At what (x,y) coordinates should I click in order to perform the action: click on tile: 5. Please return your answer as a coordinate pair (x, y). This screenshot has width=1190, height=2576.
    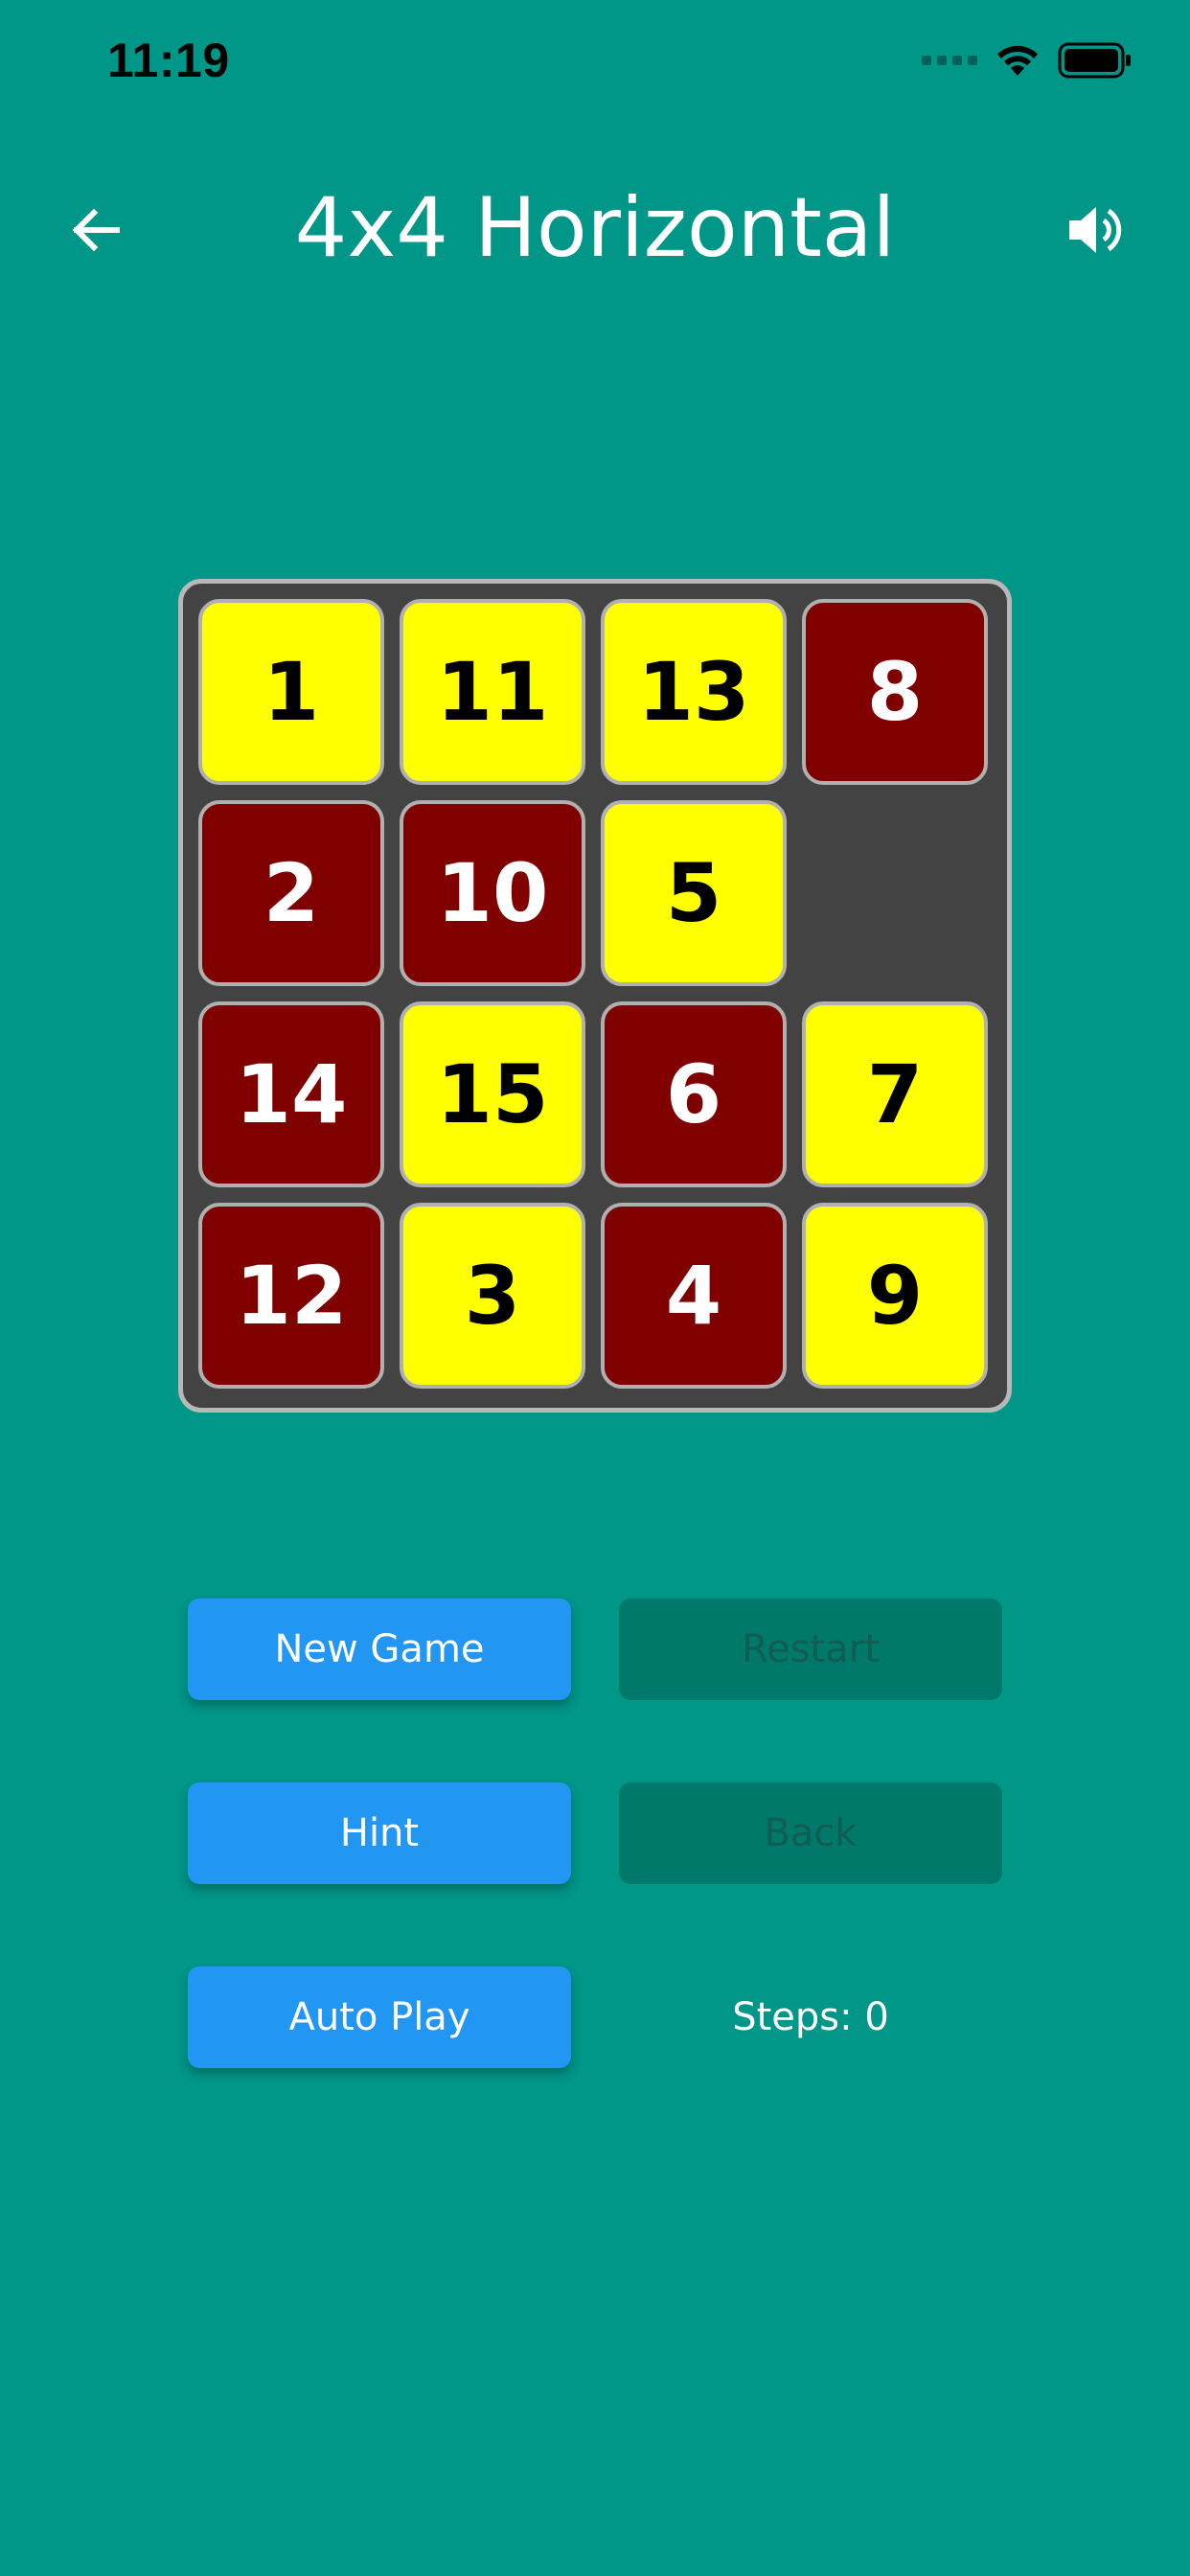
    Looking at the image, I should click on (694, 893).